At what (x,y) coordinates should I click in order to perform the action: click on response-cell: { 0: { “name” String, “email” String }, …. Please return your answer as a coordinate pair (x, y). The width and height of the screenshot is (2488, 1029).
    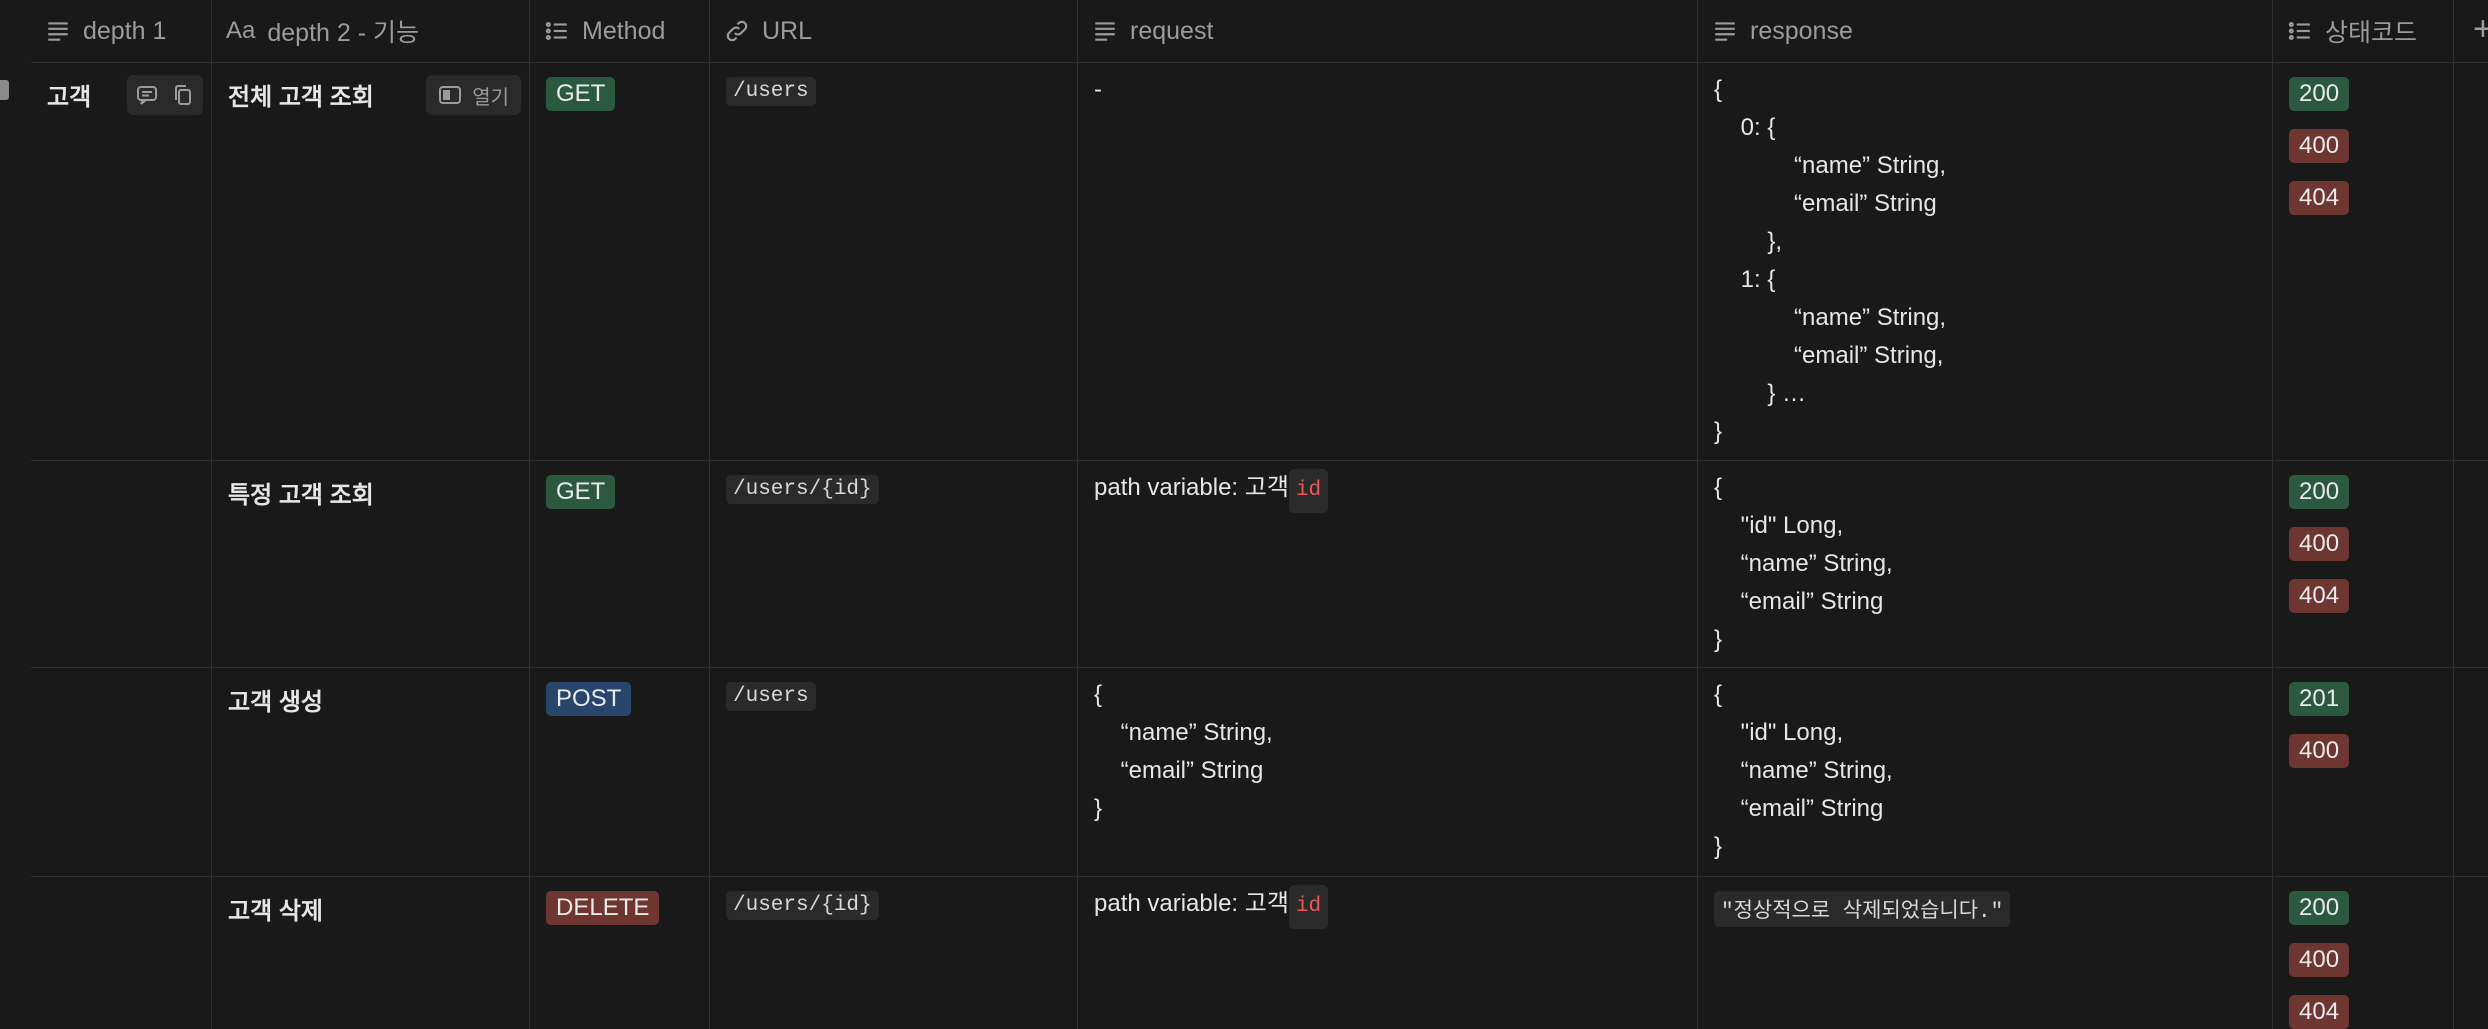
    Looking at the image, I should click on (1985, 261).